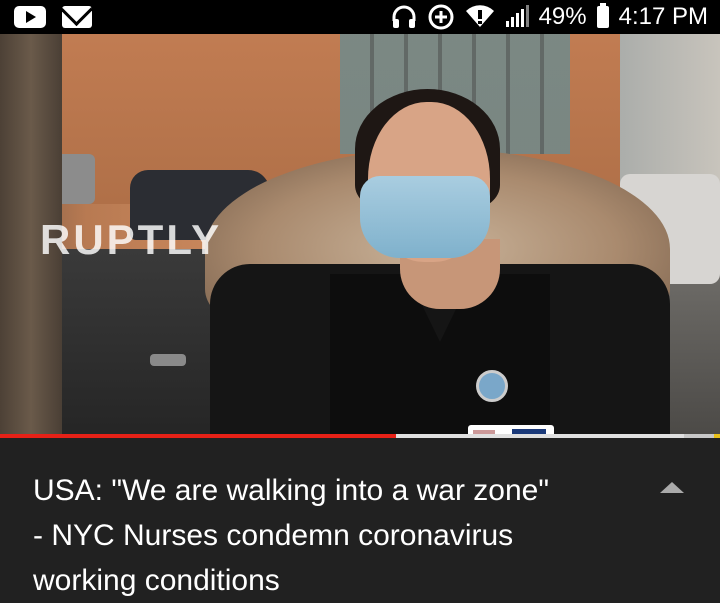 This screenshot has height=603, width=720. I want to click on door-handle, so click(168, 360).